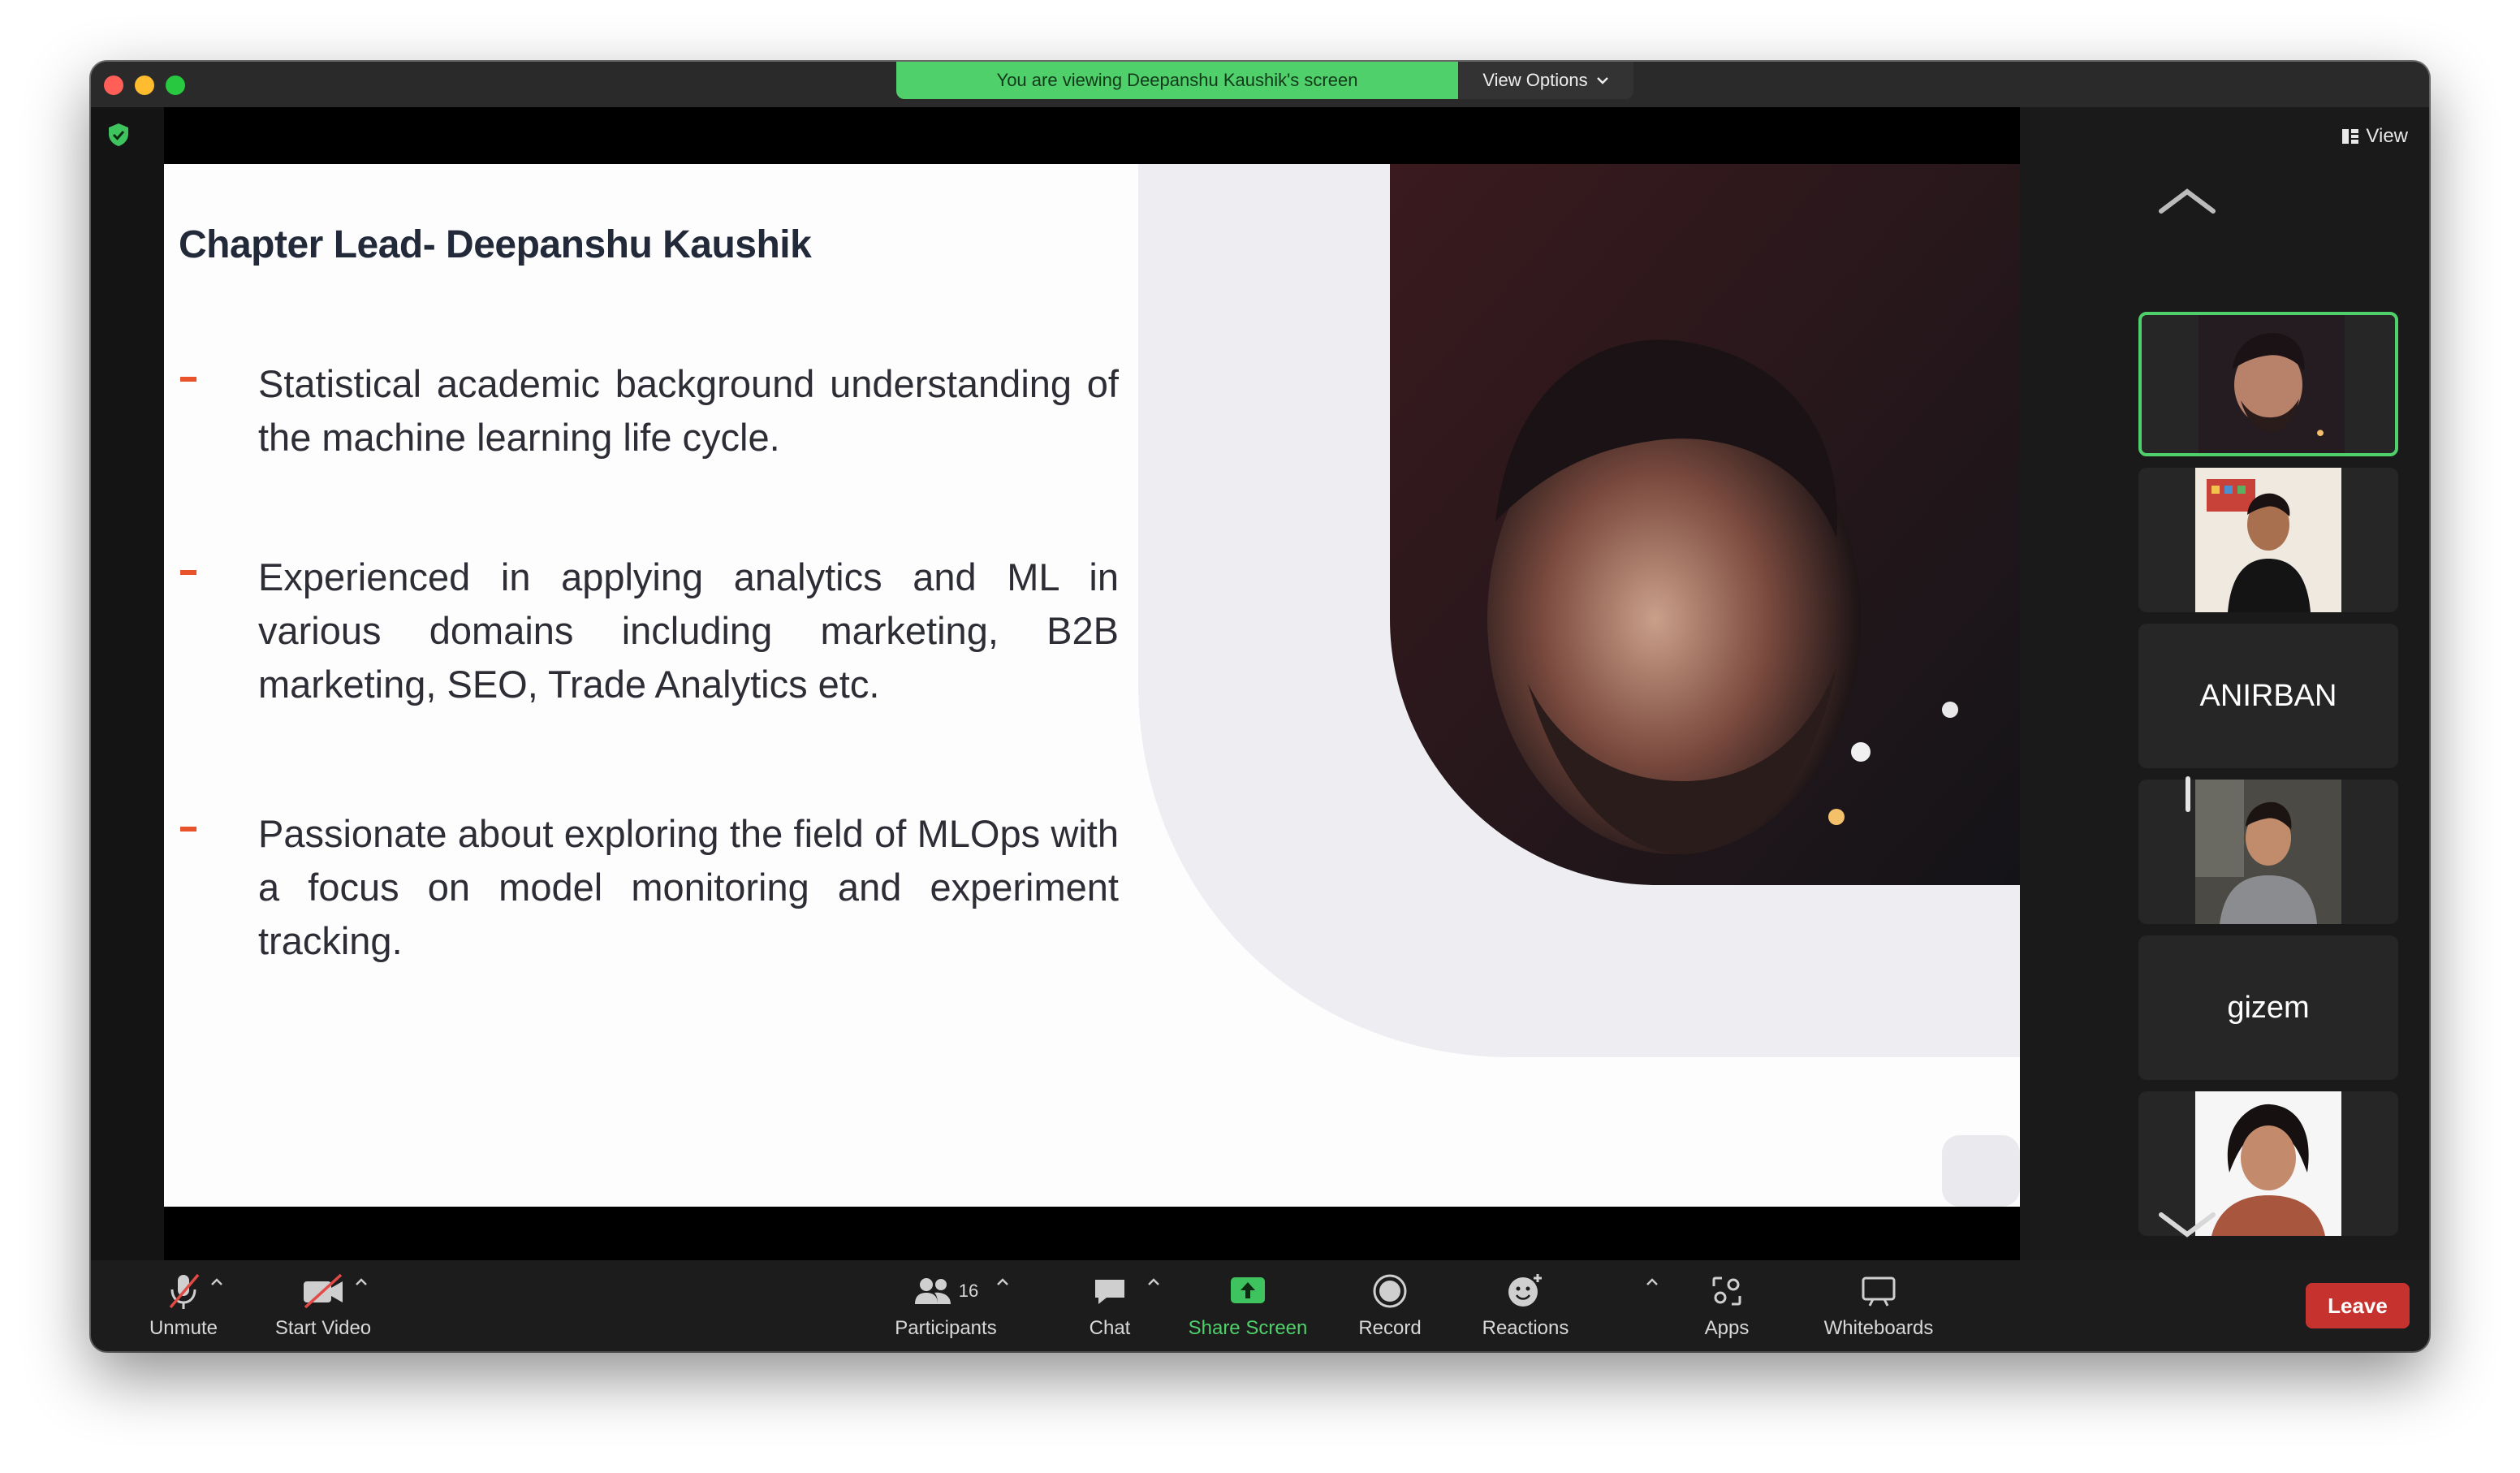 Image resolution: width=2520 pixels, height=1473 pixels. What do you see at coordinates (1652, 1282) in the screenshot?
I see `reactions-options-caret-icon` at bounding box center [1652, 1282].